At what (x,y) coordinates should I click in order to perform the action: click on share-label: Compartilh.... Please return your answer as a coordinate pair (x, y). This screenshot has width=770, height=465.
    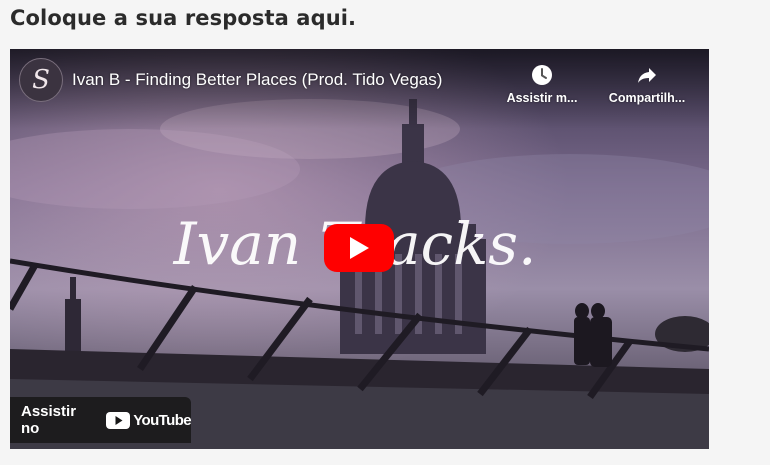
    Looking at the image, I should click on (647, 98).